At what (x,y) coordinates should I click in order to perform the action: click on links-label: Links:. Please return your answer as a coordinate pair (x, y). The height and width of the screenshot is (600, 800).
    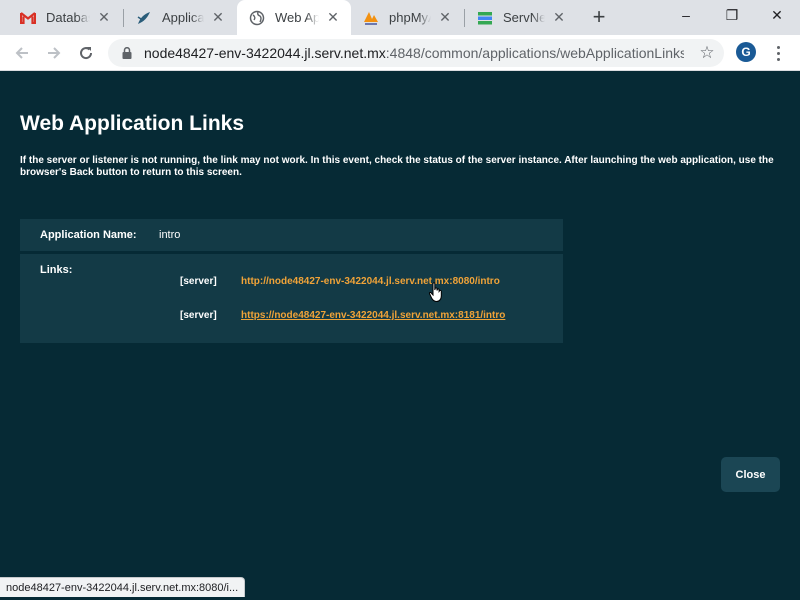
    Looking at the image, I should click on (56, 270).